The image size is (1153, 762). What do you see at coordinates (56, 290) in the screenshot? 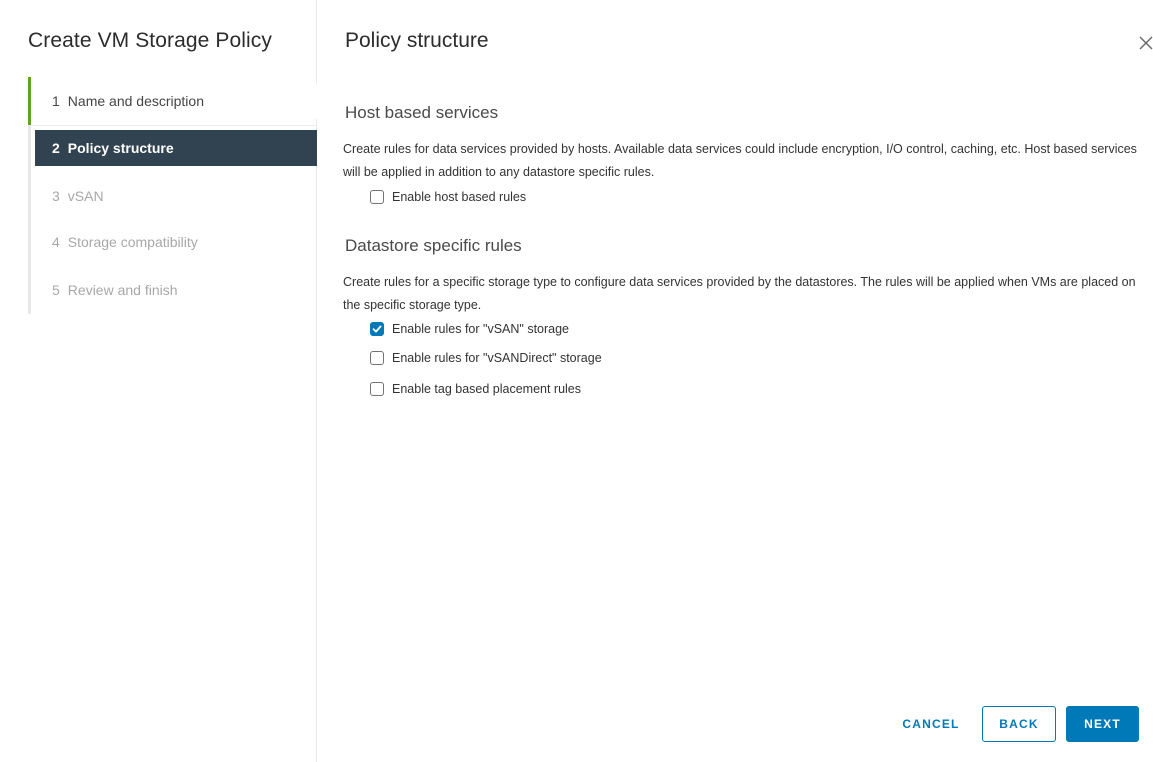
I see `step-number: 5` at bounding box center [56, 290].